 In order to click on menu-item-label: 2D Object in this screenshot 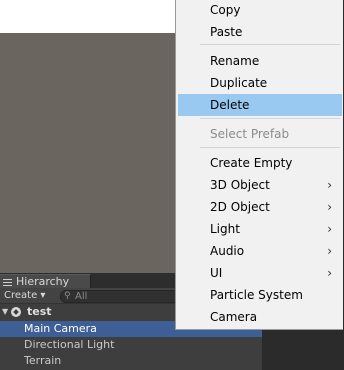, I will do `click(240, 207)`.